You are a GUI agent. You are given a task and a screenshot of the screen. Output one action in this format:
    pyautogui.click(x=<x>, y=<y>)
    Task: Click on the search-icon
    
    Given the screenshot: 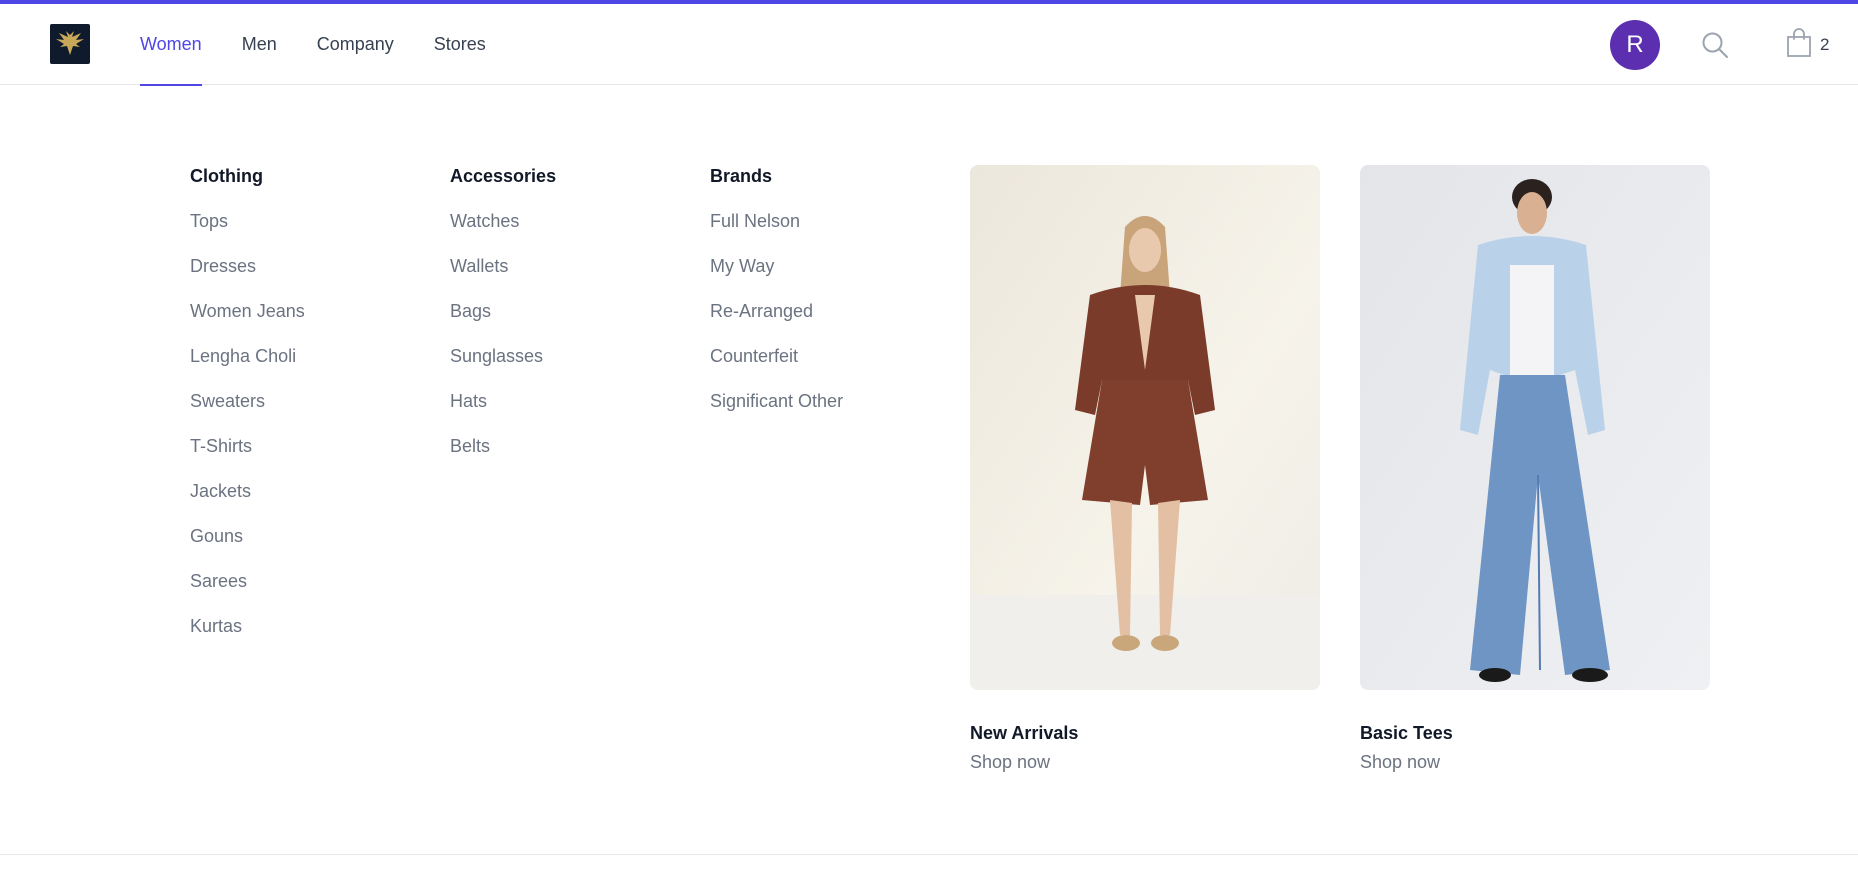 What is the action you would take?
    pyautogui.click(x=1715, y=45)
    